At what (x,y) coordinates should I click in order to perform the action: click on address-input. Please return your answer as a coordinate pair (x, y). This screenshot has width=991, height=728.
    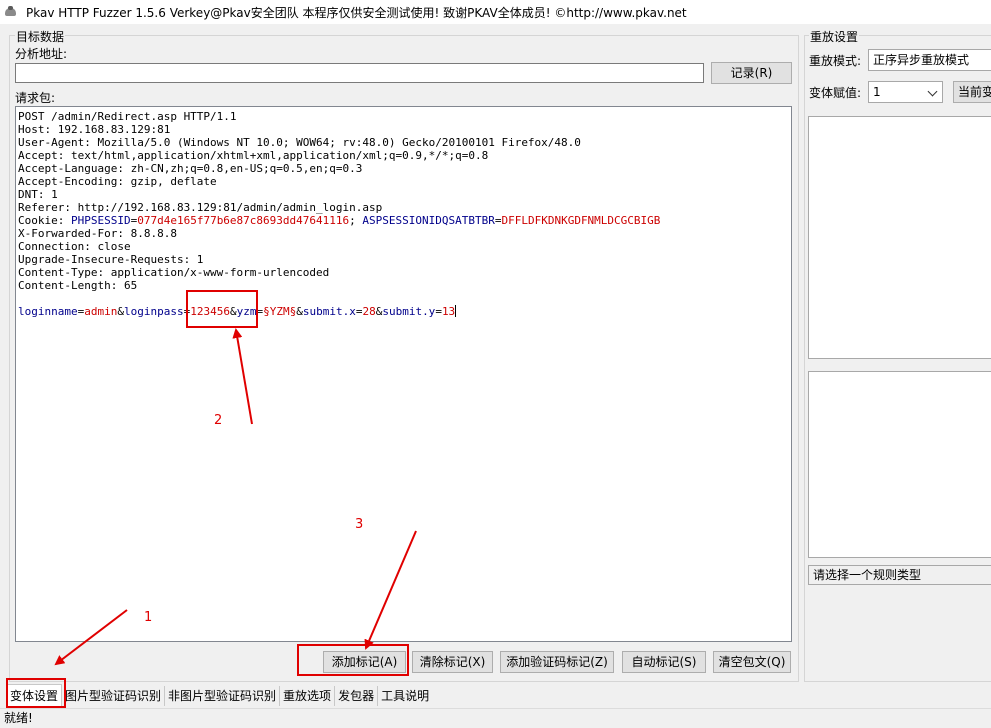
    Looking at the image, I should click on (359, 73).